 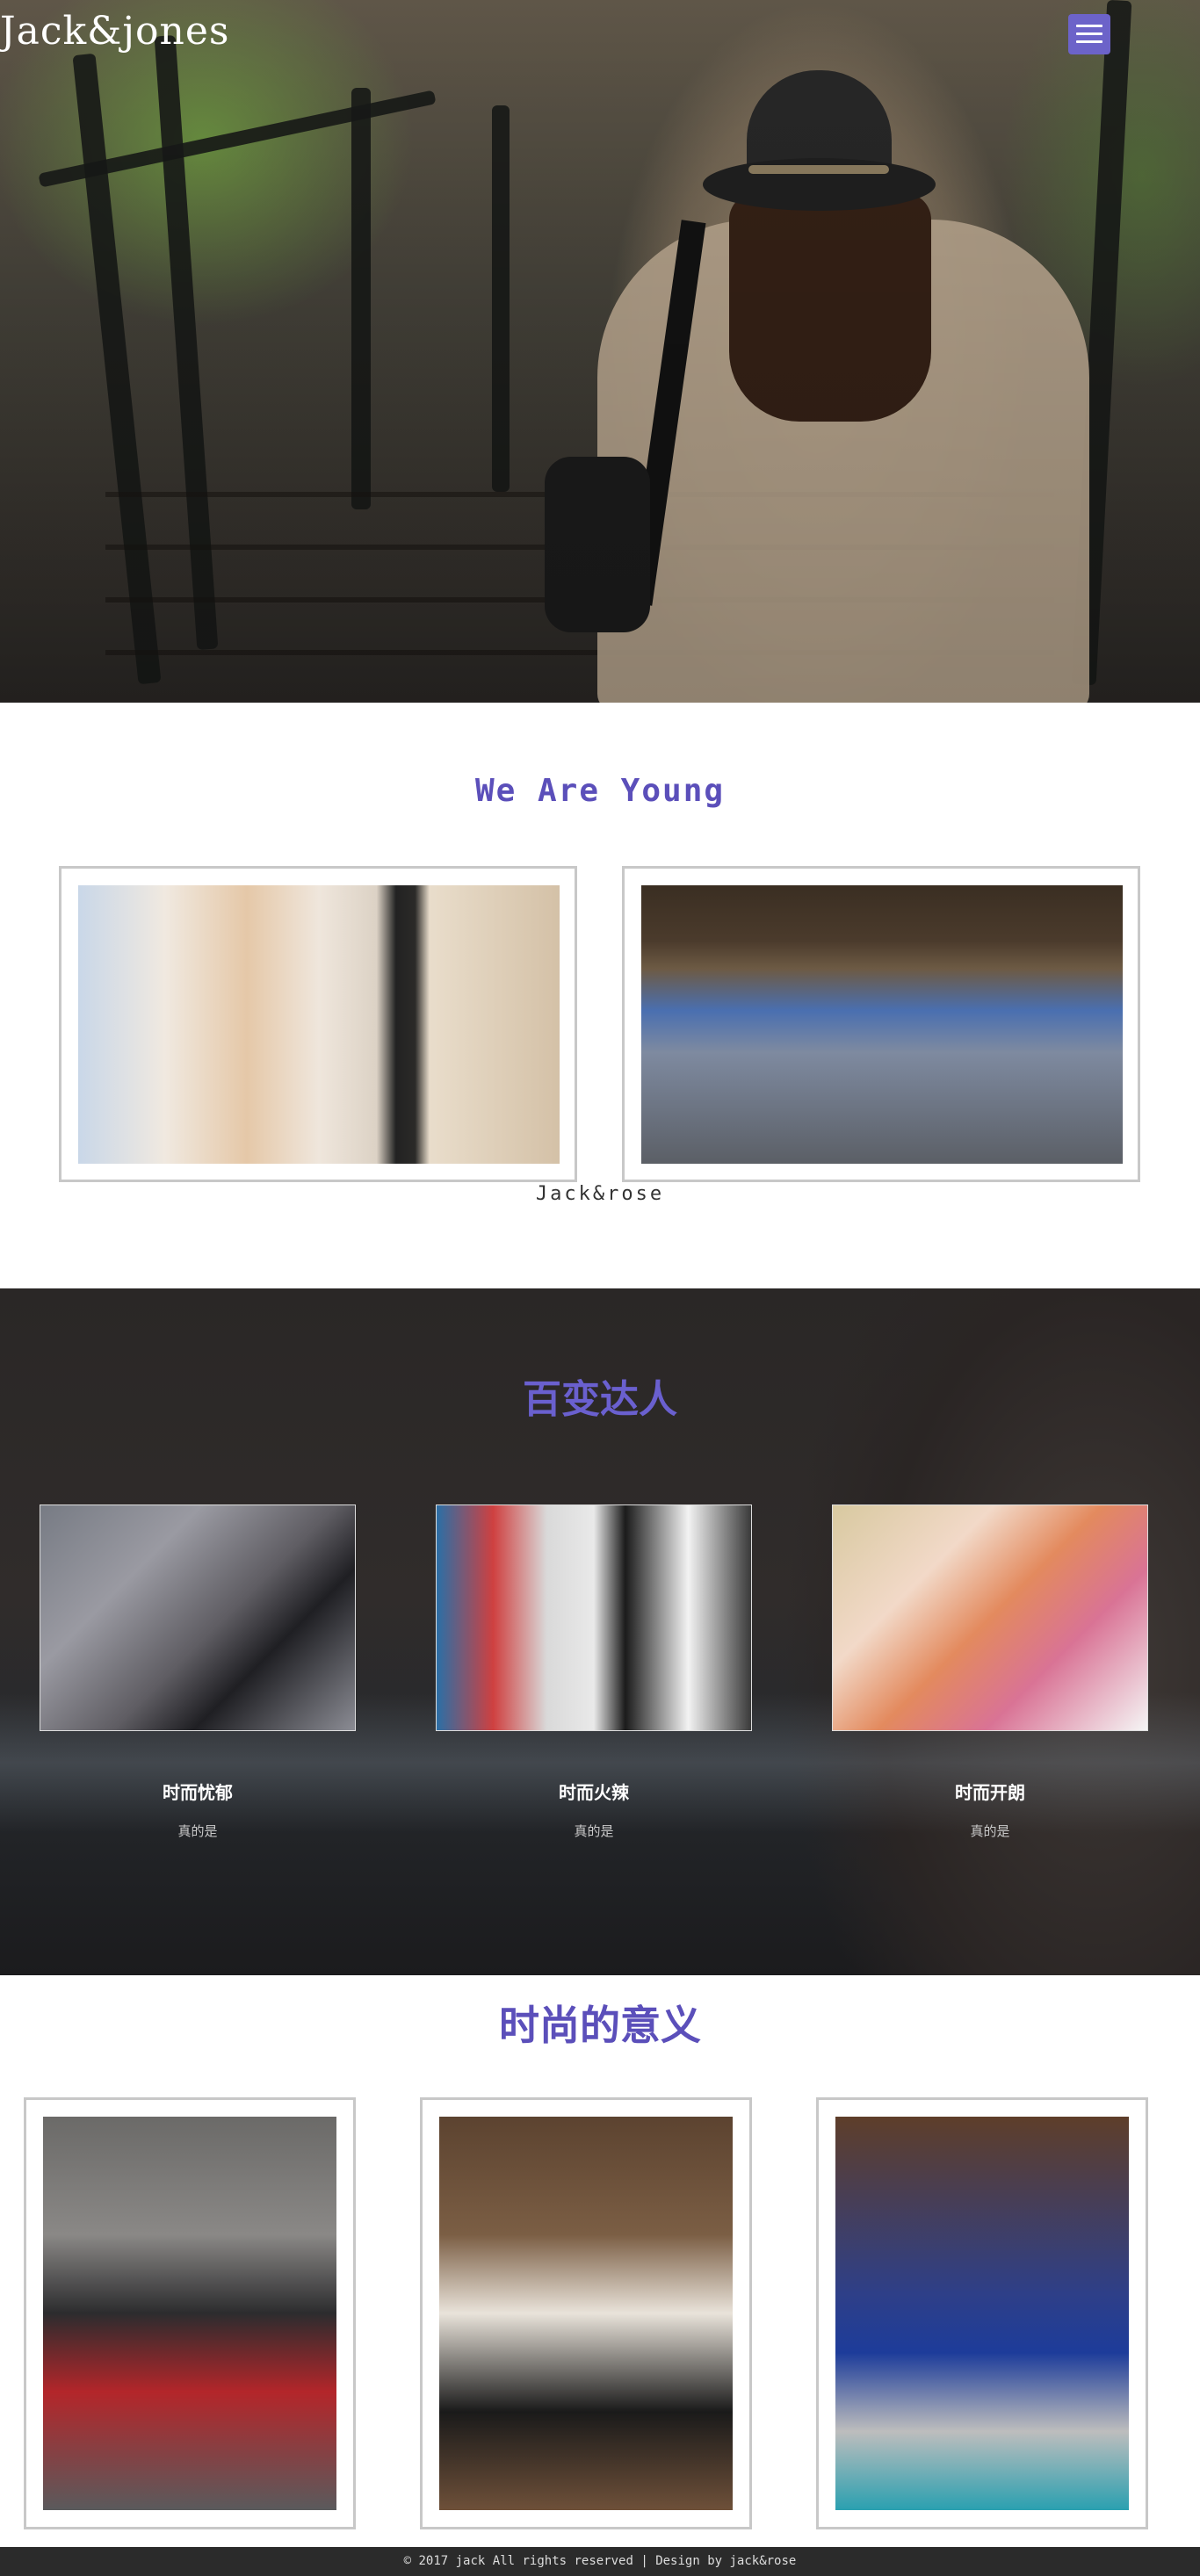 What do you see at coordinates (114, 31) in the screenshot?
I see `site-logo: Jack&jones` at bounding box center [114, 31].